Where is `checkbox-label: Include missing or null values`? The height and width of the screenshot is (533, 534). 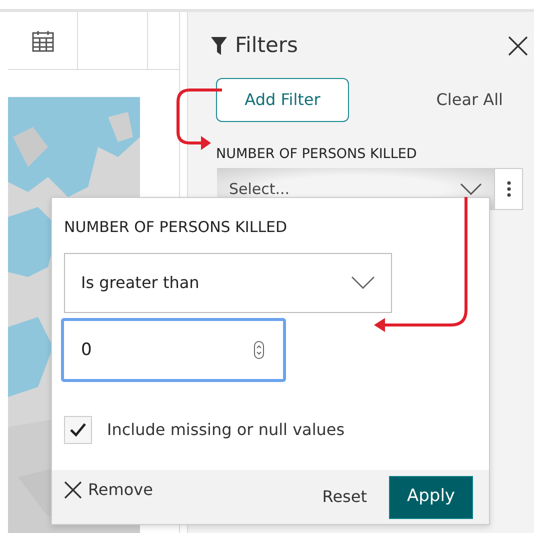 checkbox-label: Include missing or null values is located at coordinates (226, 429).